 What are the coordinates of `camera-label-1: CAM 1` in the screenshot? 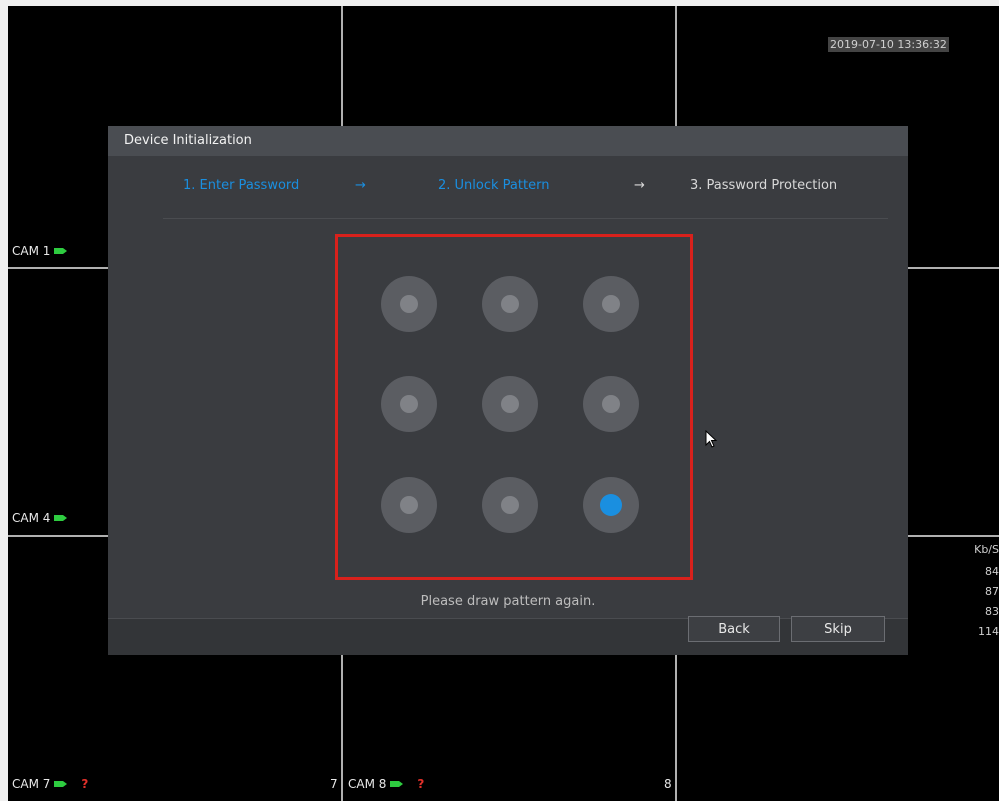 It's located at (40, 251).